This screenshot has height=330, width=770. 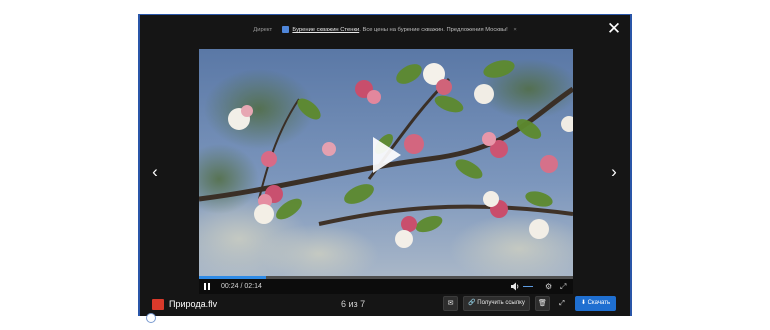 I want to click on volume-icon, so click(x=515, y=286).